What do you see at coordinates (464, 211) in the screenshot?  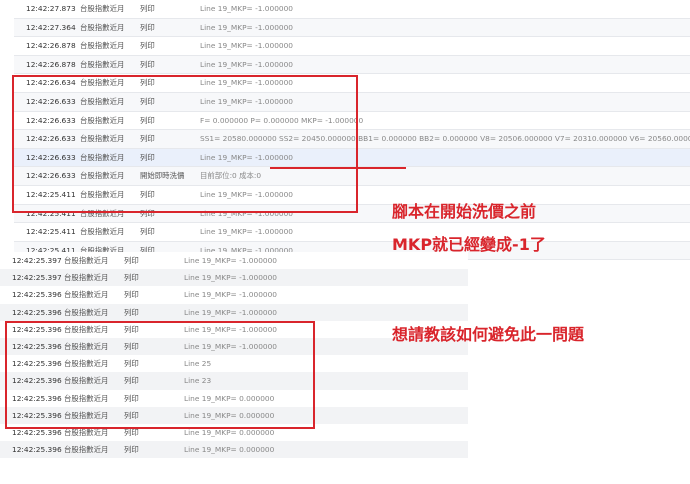 I see `annotation-note-1: 腳本在開始洗價之前` at bounding box center [464, 211].